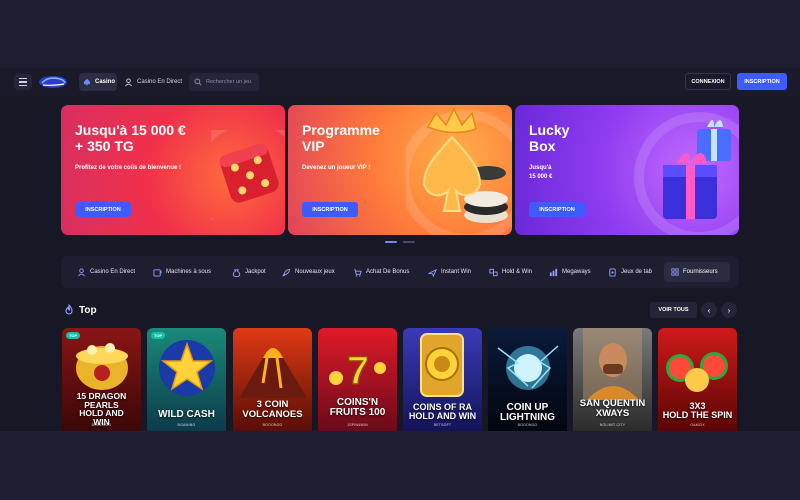 This screenshot has height=500, width=800. I want to click on game-tile: 3 COIN VOLCANOES BOOONGO, so click(272, 379).